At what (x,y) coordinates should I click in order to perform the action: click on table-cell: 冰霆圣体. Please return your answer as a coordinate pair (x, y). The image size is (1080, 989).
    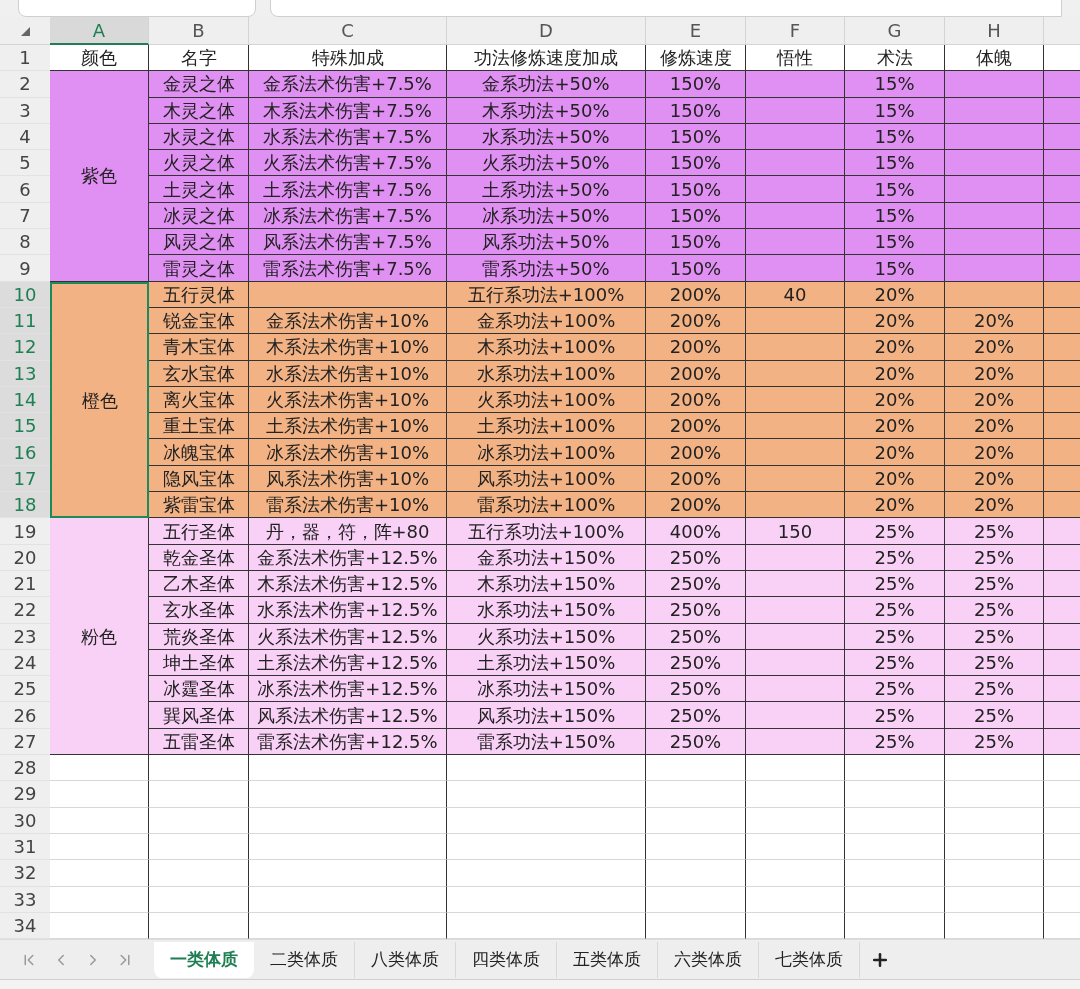
    Looking at the image, I should click on (199, 689).